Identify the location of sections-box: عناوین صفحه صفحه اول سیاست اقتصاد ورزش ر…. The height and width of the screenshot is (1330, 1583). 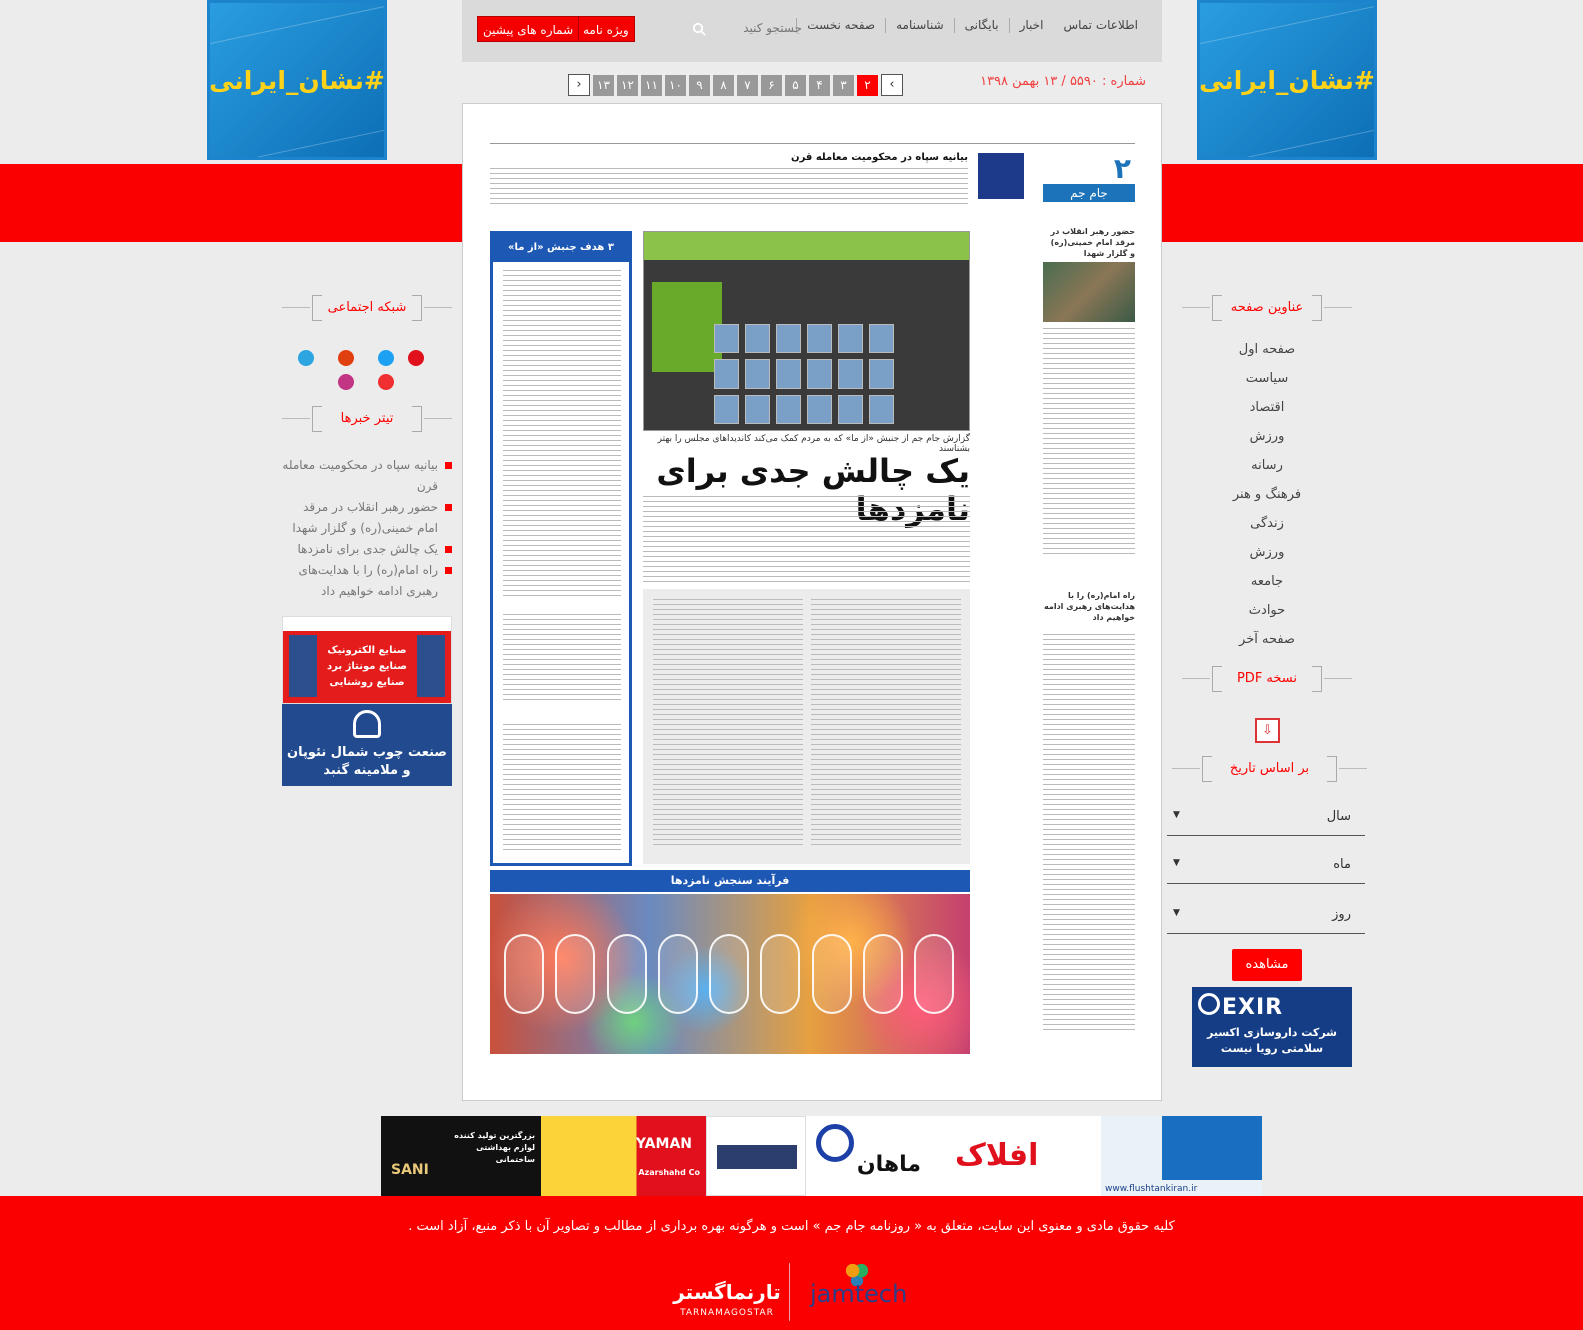
(1267, 474).